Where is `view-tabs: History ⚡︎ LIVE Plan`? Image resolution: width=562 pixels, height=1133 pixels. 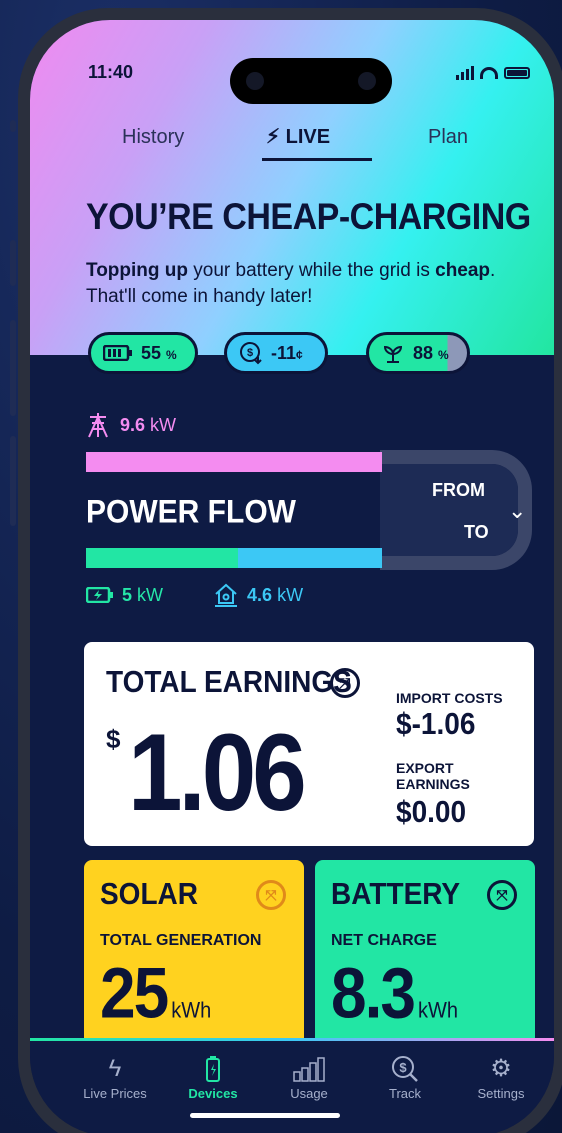 view-tabs: History ⚡︎ LIVE Plan is located at coordinates (292, 140).